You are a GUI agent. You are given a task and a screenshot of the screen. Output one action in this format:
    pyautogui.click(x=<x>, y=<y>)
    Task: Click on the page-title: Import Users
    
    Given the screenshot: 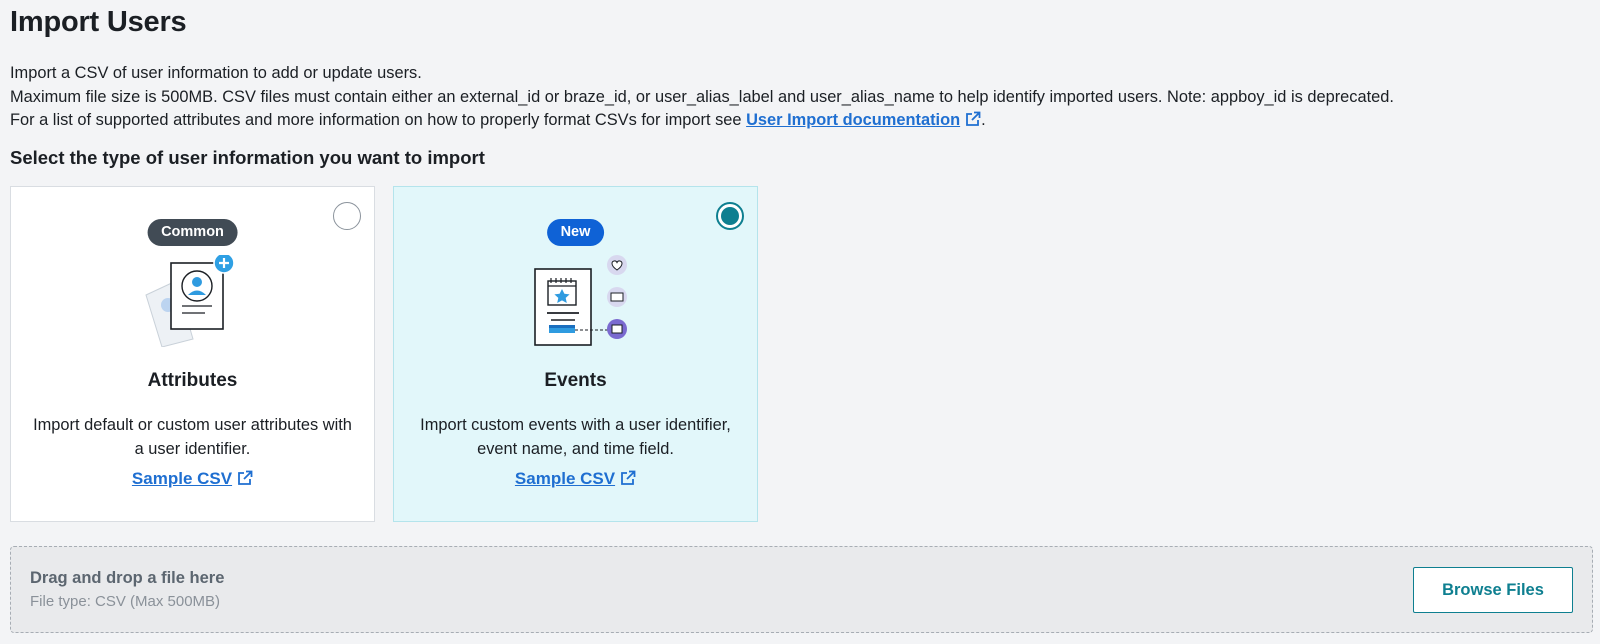 What is the action you would take?
    pyautogui.click(x=98, y=22)
    